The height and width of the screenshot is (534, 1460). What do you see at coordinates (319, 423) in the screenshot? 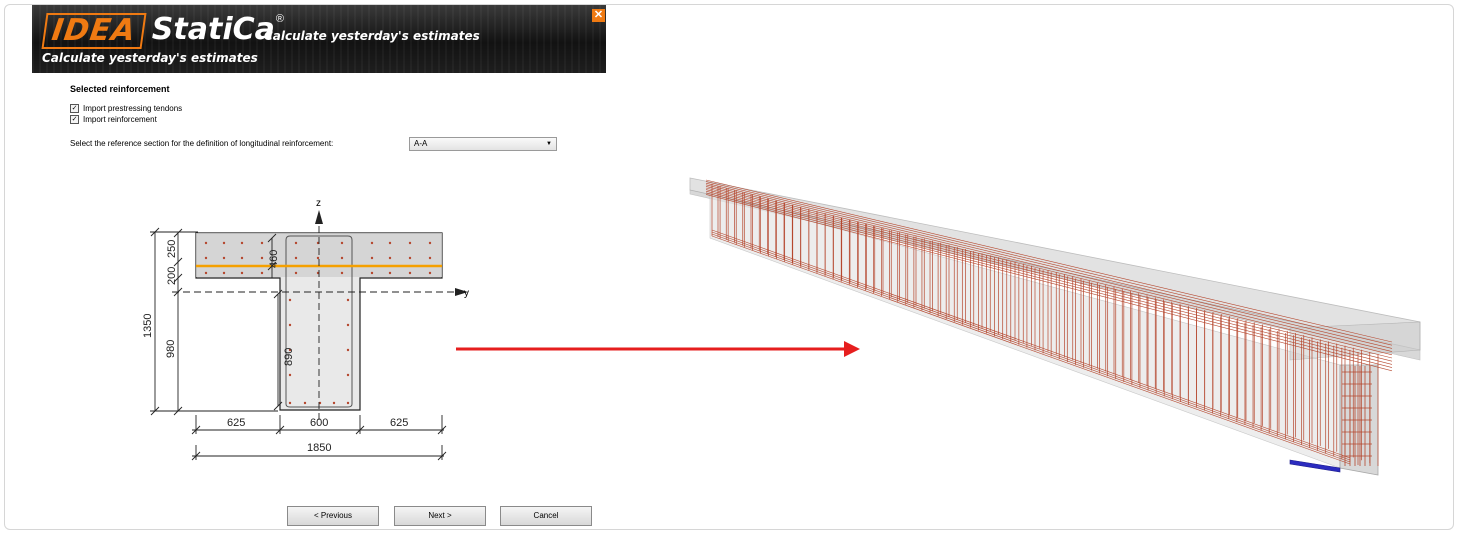
I see `dim-web-width: 600` at bounding box center [319, 423].